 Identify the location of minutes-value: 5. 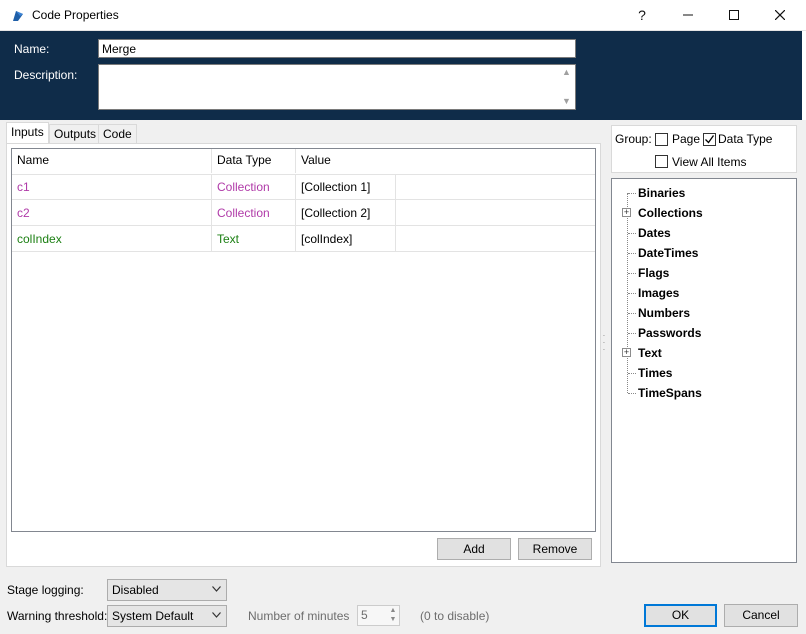
(364, 615).